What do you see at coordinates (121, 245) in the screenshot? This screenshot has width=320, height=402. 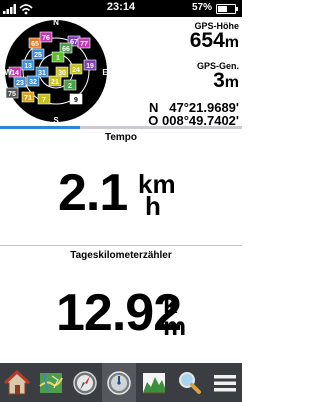 I see `field-divider` at bounding box center [121, 245].